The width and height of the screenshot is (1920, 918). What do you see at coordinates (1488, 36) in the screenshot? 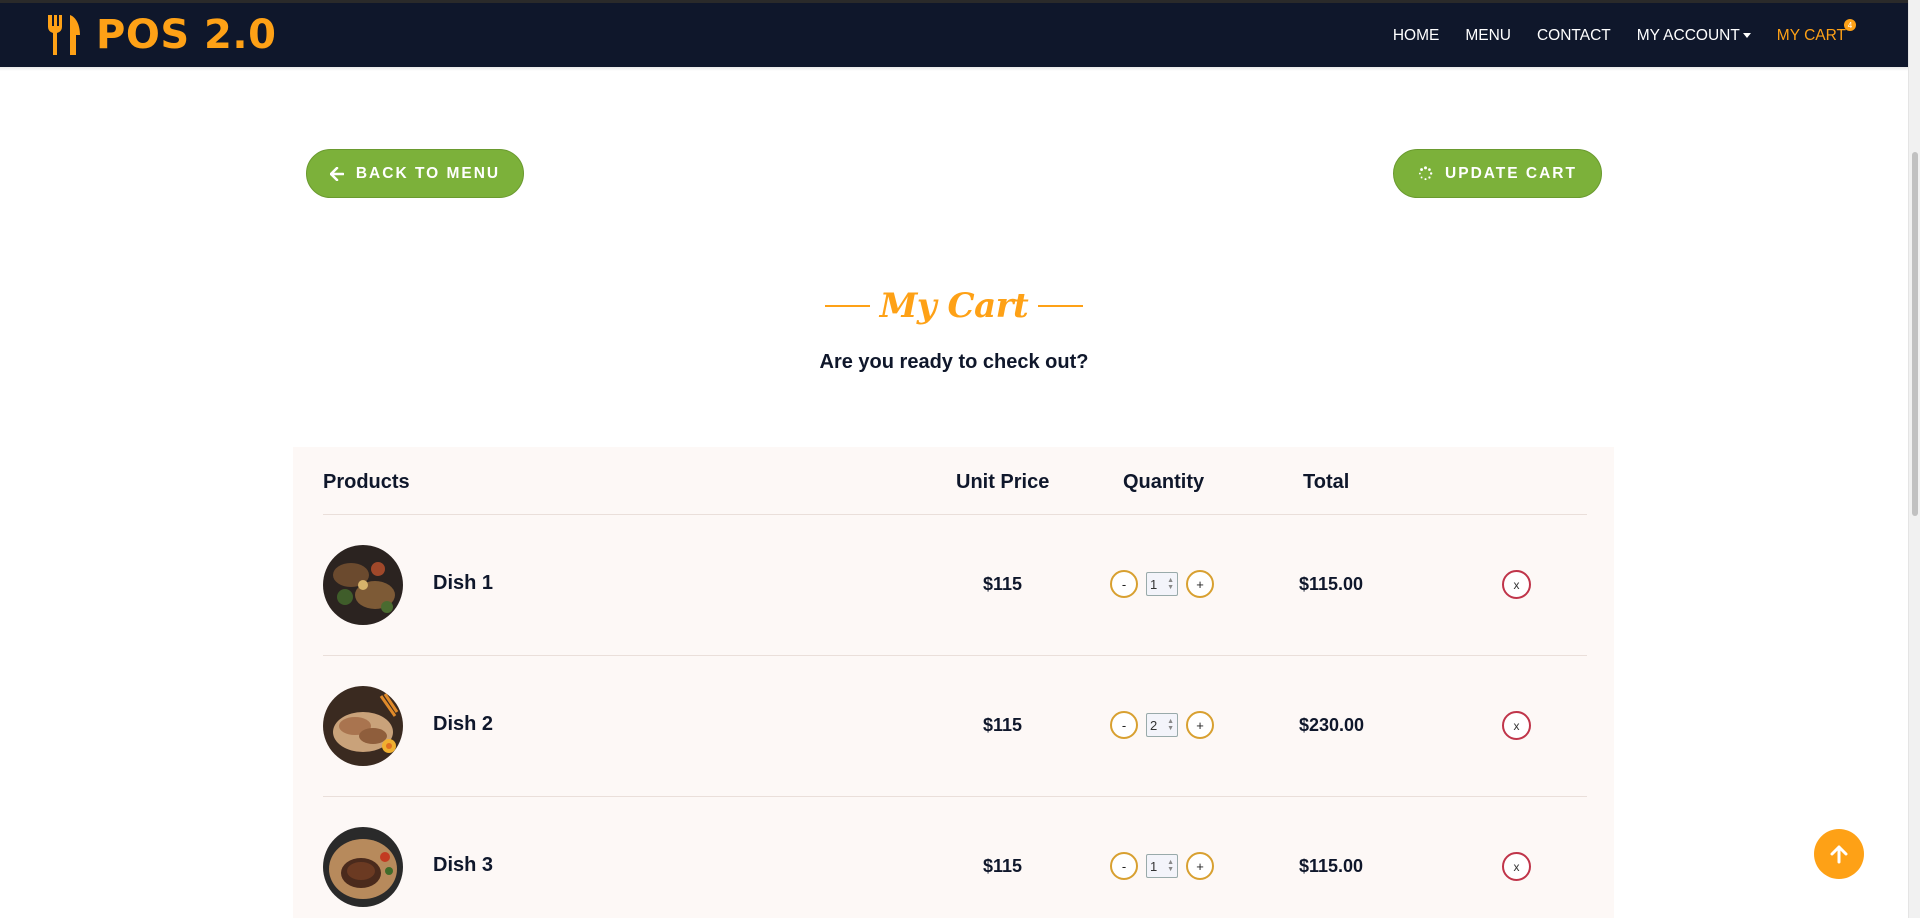
I see `nav-menu: MENU` at bounding box center [1488, 36].